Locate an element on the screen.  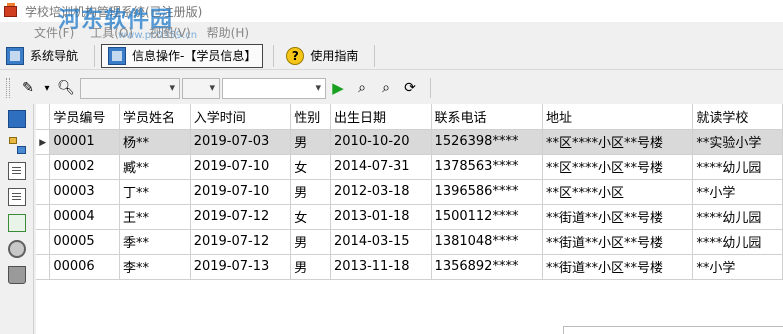
table-cell: 2014-03-15 is located at coordinates (381, 242).